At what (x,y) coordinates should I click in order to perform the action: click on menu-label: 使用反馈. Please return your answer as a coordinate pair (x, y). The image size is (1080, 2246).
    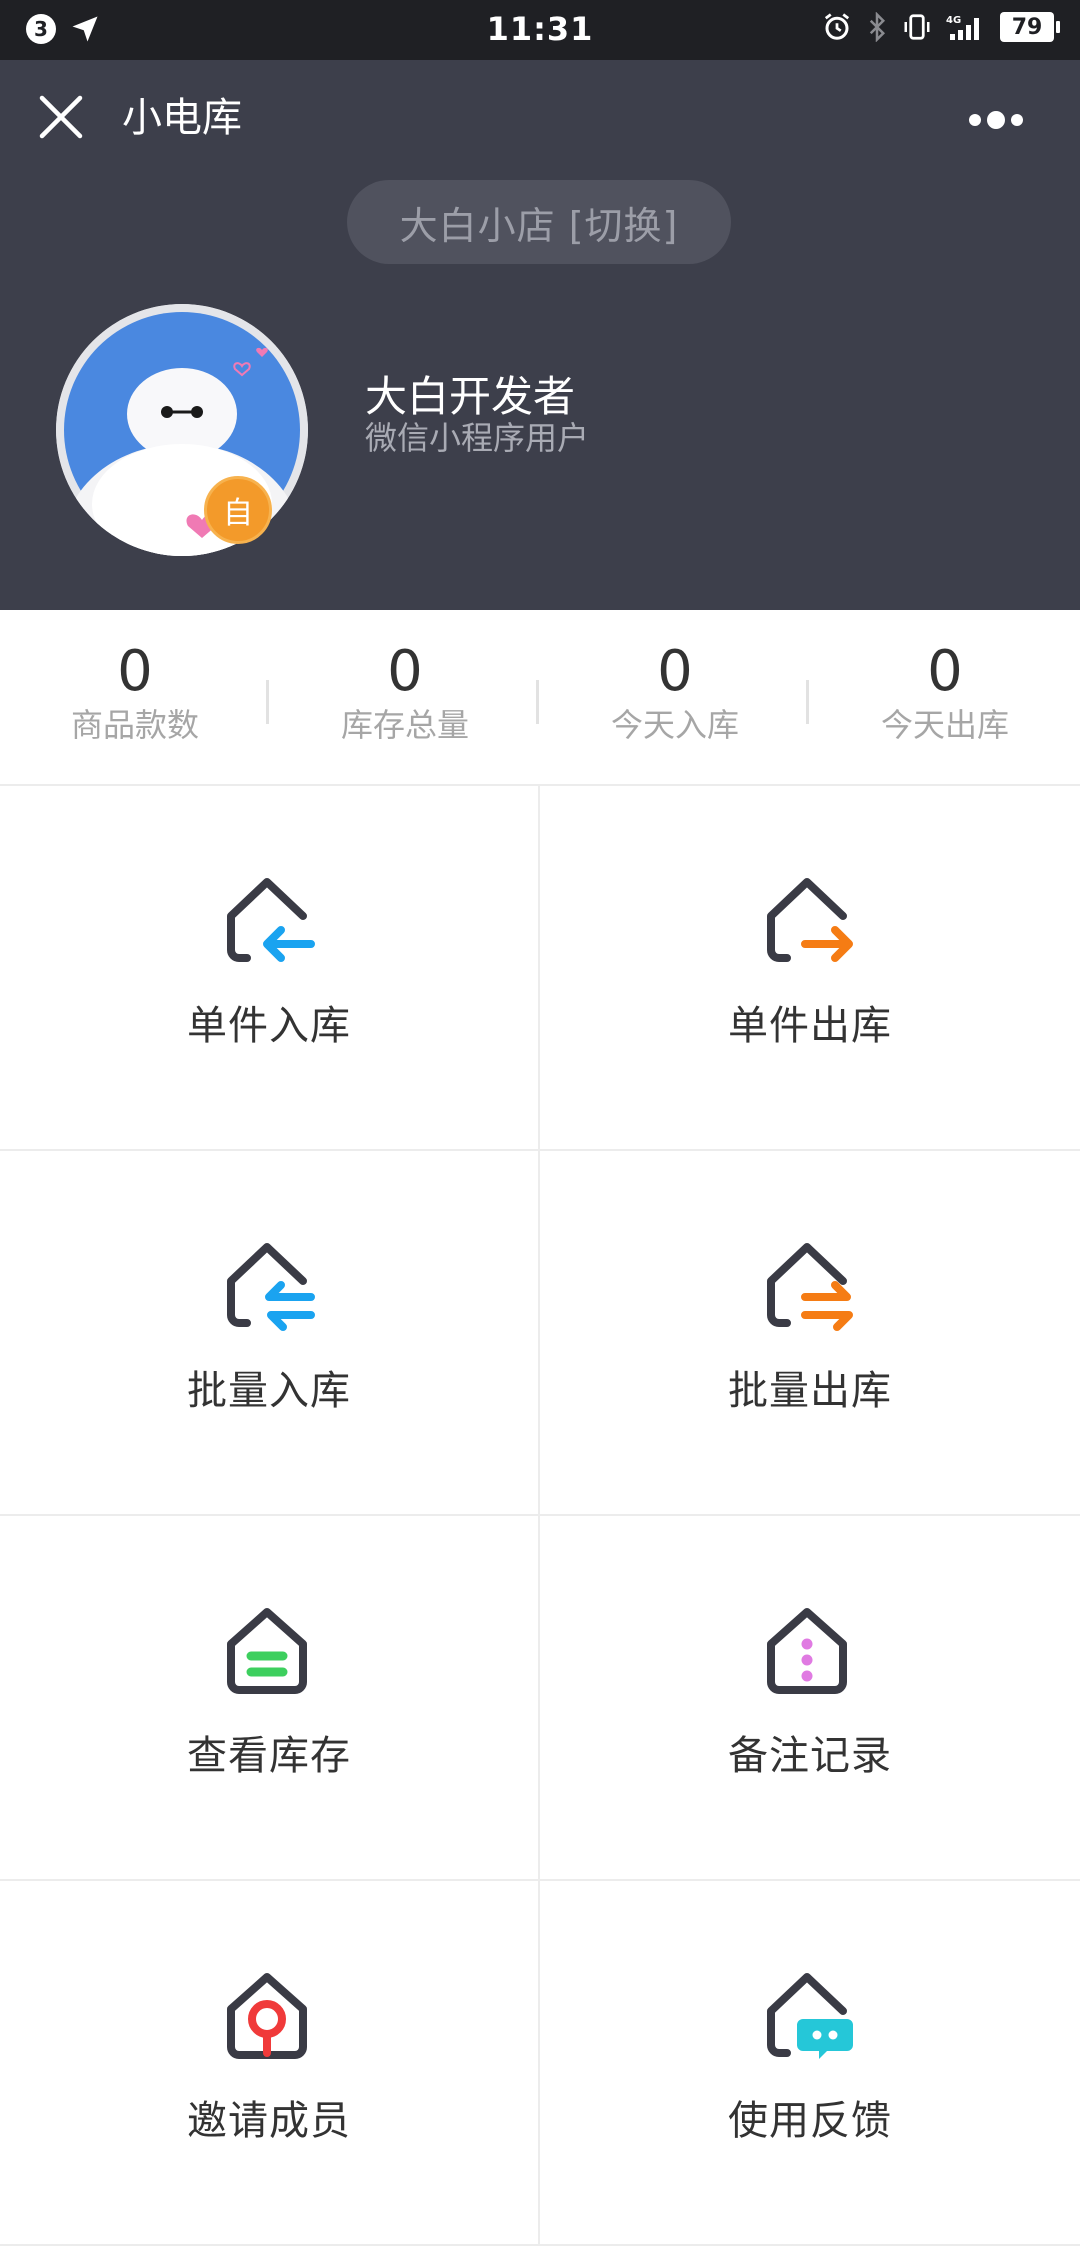
    Looking at the image, I should click on (810, 2121).